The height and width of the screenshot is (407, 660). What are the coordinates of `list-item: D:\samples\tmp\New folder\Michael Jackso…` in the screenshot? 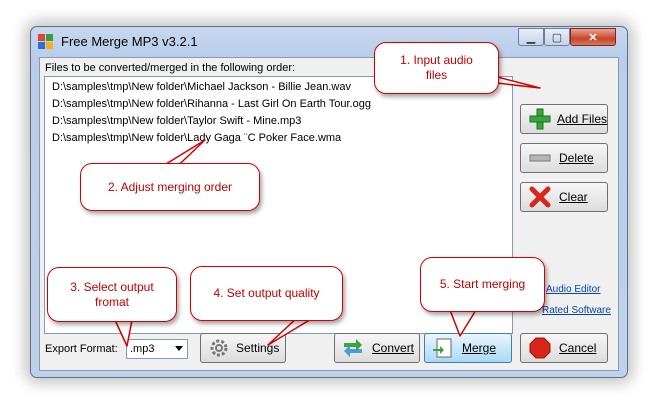 It's located at (201, 87).